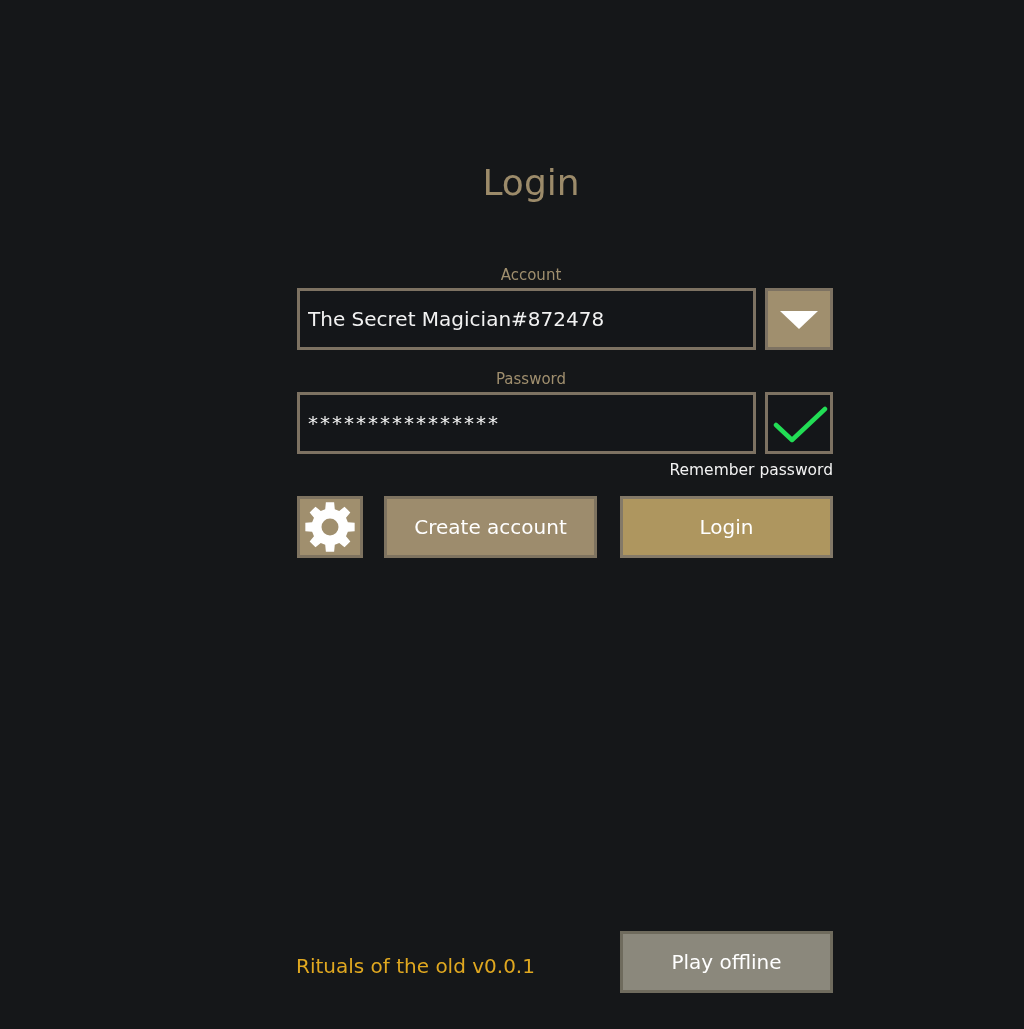 This screenshot has width=1024, height=1029. I want to click on play-offline-button: Play offline, so click(726, 962).